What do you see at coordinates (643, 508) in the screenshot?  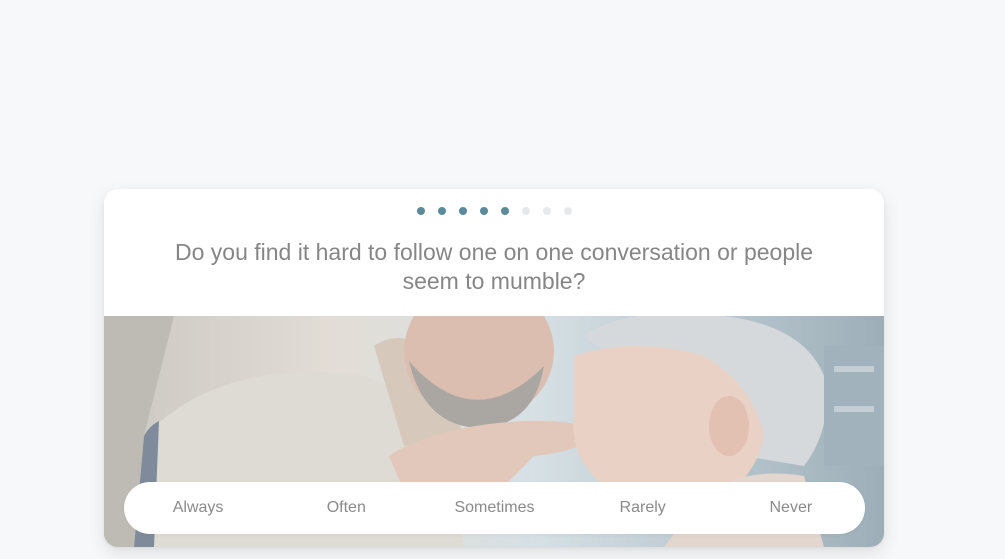 I see `answer-rarely-button: Rarely` at bounding box center [643, 508].